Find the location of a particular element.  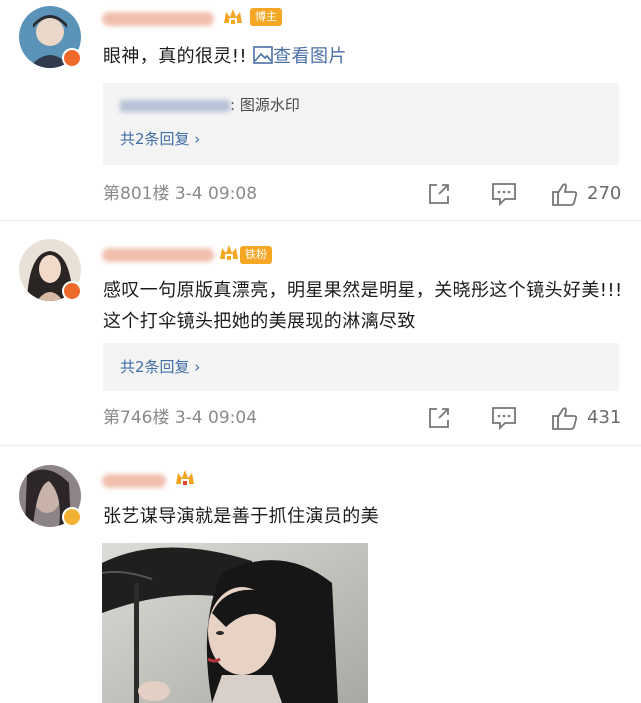

like-button: 431 is located at coordinates (588, 418).